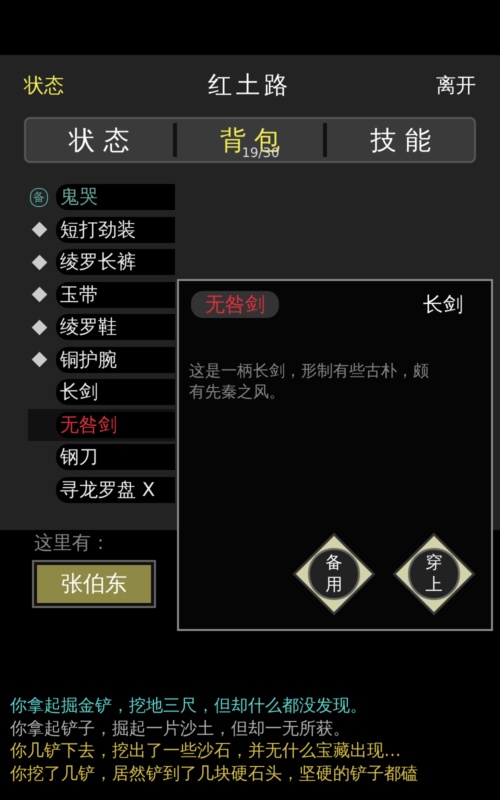  I want to click on item-name: 铜护腕, so click(115, 359).